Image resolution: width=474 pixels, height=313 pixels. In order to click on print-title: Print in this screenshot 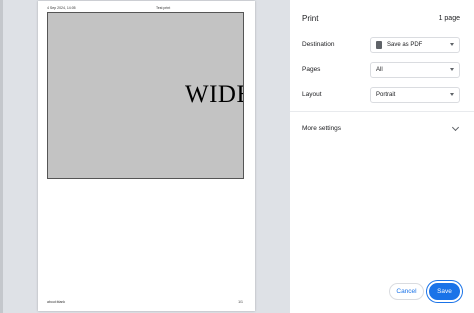, I will do `click(310, 18)`.